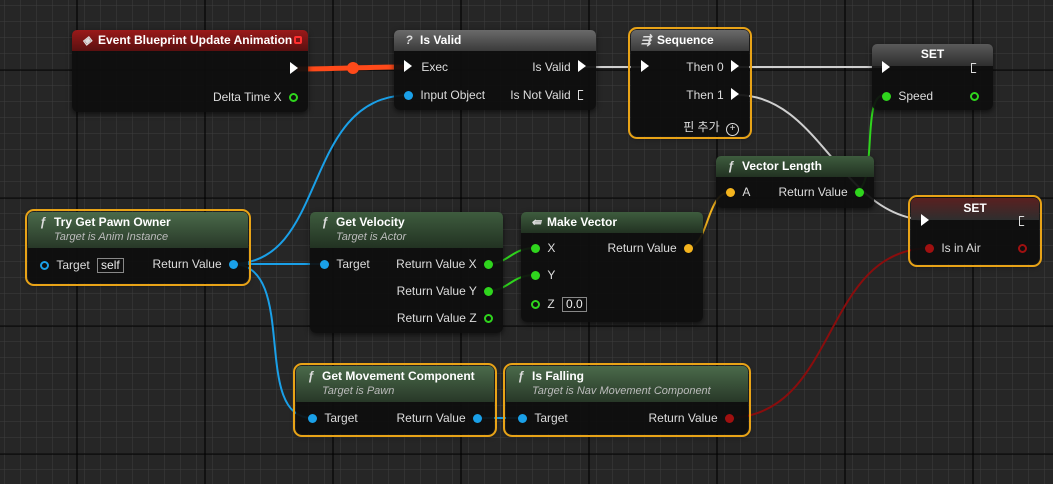  What do you see at coordinates (795, 182) in the screenshot?
I see `vector-length-node: ƒ Vector Length A Return Value` at bounding box center [795, 182].